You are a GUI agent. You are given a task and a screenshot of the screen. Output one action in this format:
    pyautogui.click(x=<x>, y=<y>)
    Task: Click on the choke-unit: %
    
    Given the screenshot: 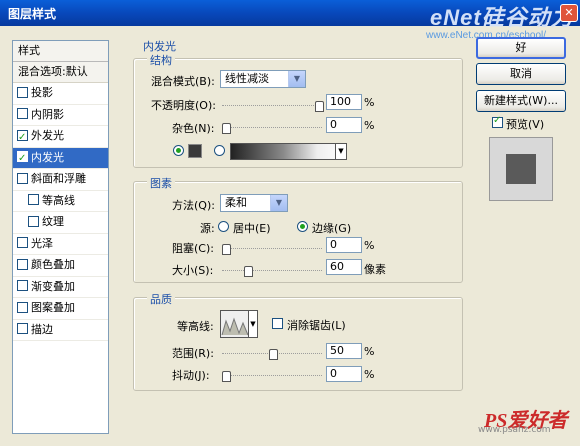 What is the action you would take?
    pyautogui.click(x=369, y=245)
    